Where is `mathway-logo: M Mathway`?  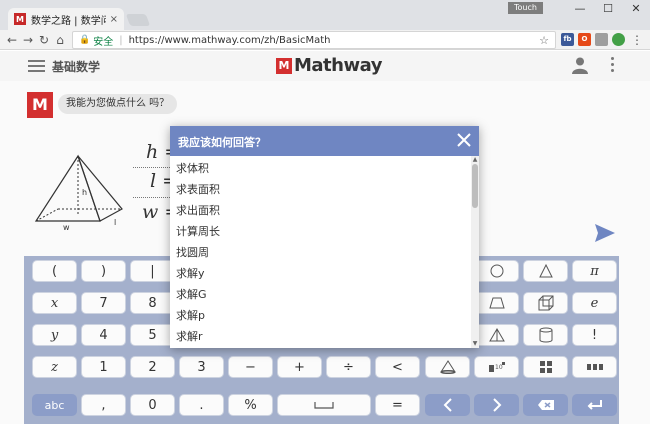 mathway-logo: M Mathway is located at coordinates (329, 65).